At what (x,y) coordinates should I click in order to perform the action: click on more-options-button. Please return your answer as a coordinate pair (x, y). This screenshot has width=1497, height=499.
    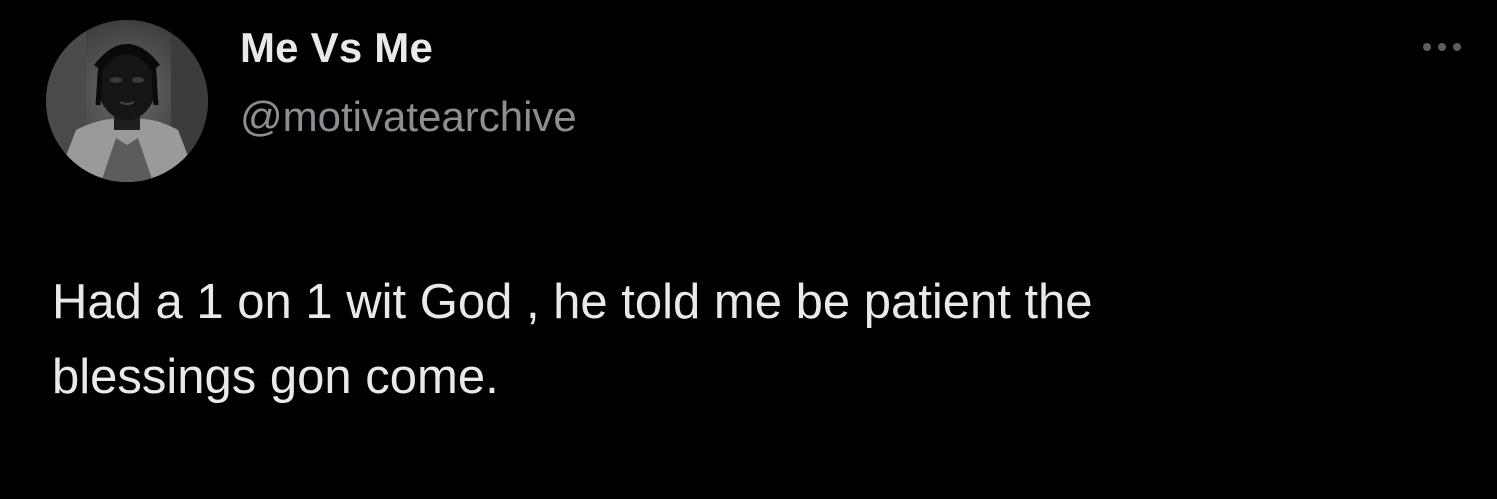
    Looking at the image, I should click on (1442, 47).